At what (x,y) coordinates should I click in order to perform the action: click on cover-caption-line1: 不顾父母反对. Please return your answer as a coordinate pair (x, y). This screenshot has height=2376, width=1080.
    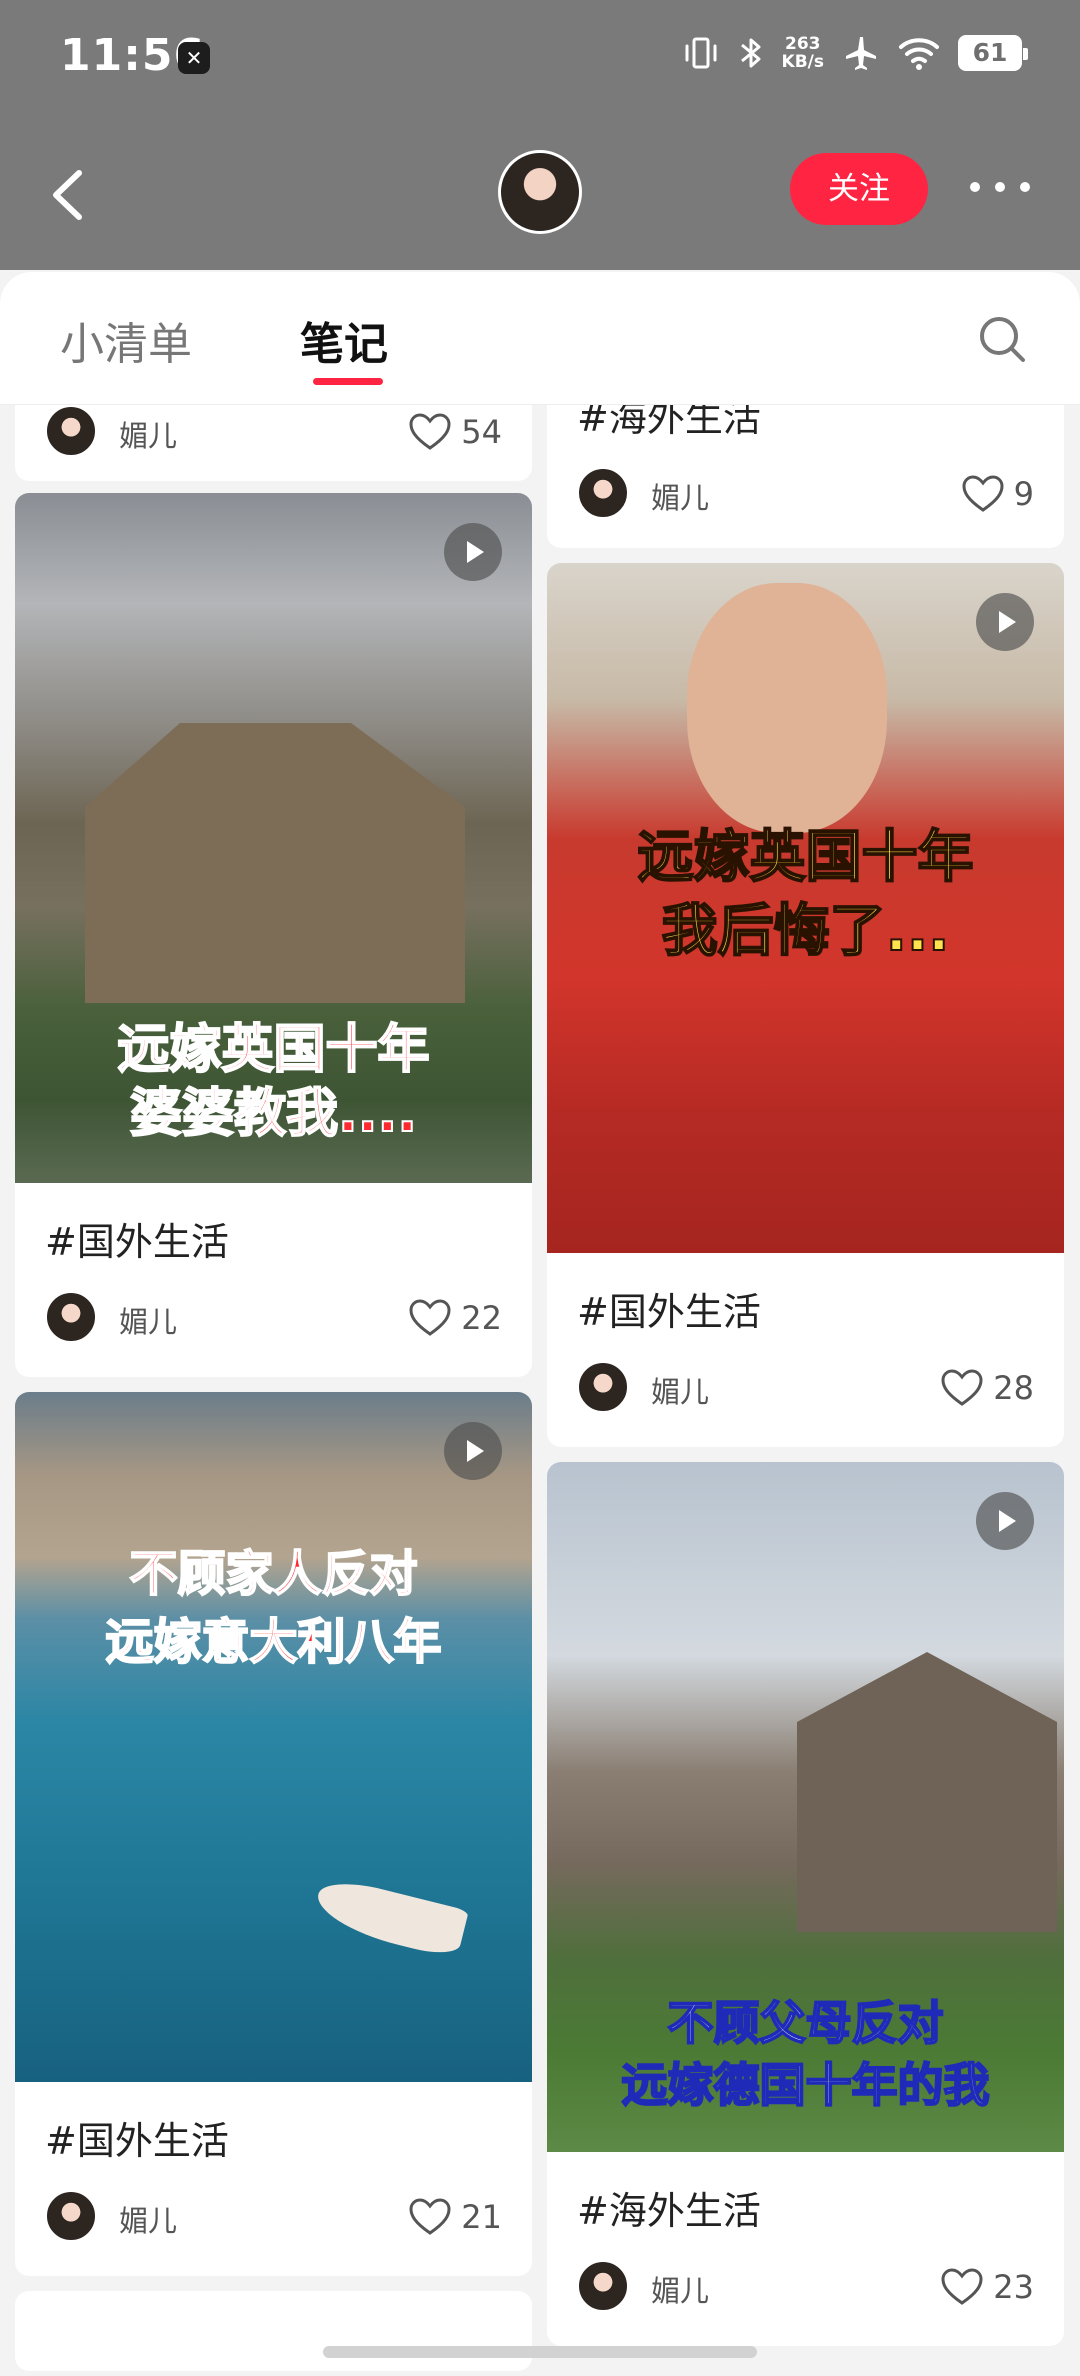
    Looking at the image, I should click on (806, 2023).